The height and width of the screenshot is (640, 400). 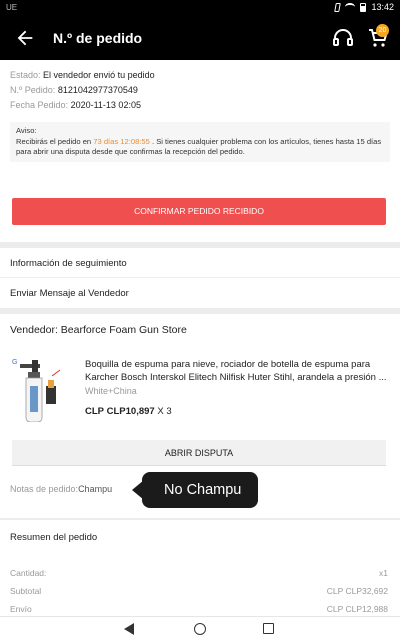 I want to click on product-price: CLP CLP10,897 X 3, so click(x=128, y=411).